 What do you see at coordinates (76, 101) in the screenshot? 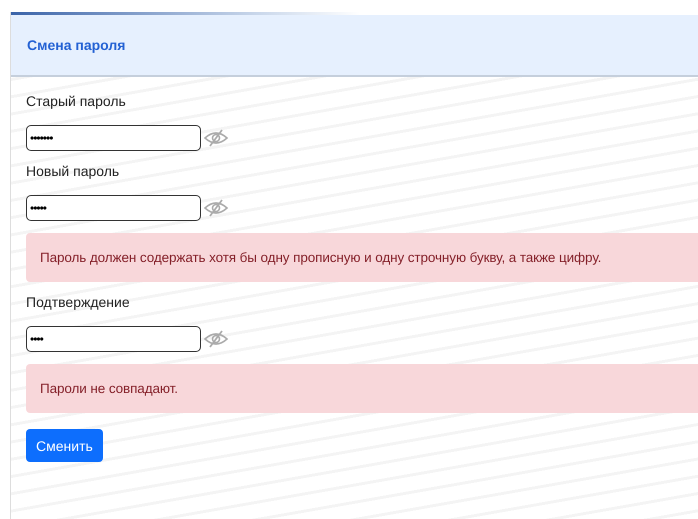
I see `field-label: Старый пароль` at bounding box center [76, 101].